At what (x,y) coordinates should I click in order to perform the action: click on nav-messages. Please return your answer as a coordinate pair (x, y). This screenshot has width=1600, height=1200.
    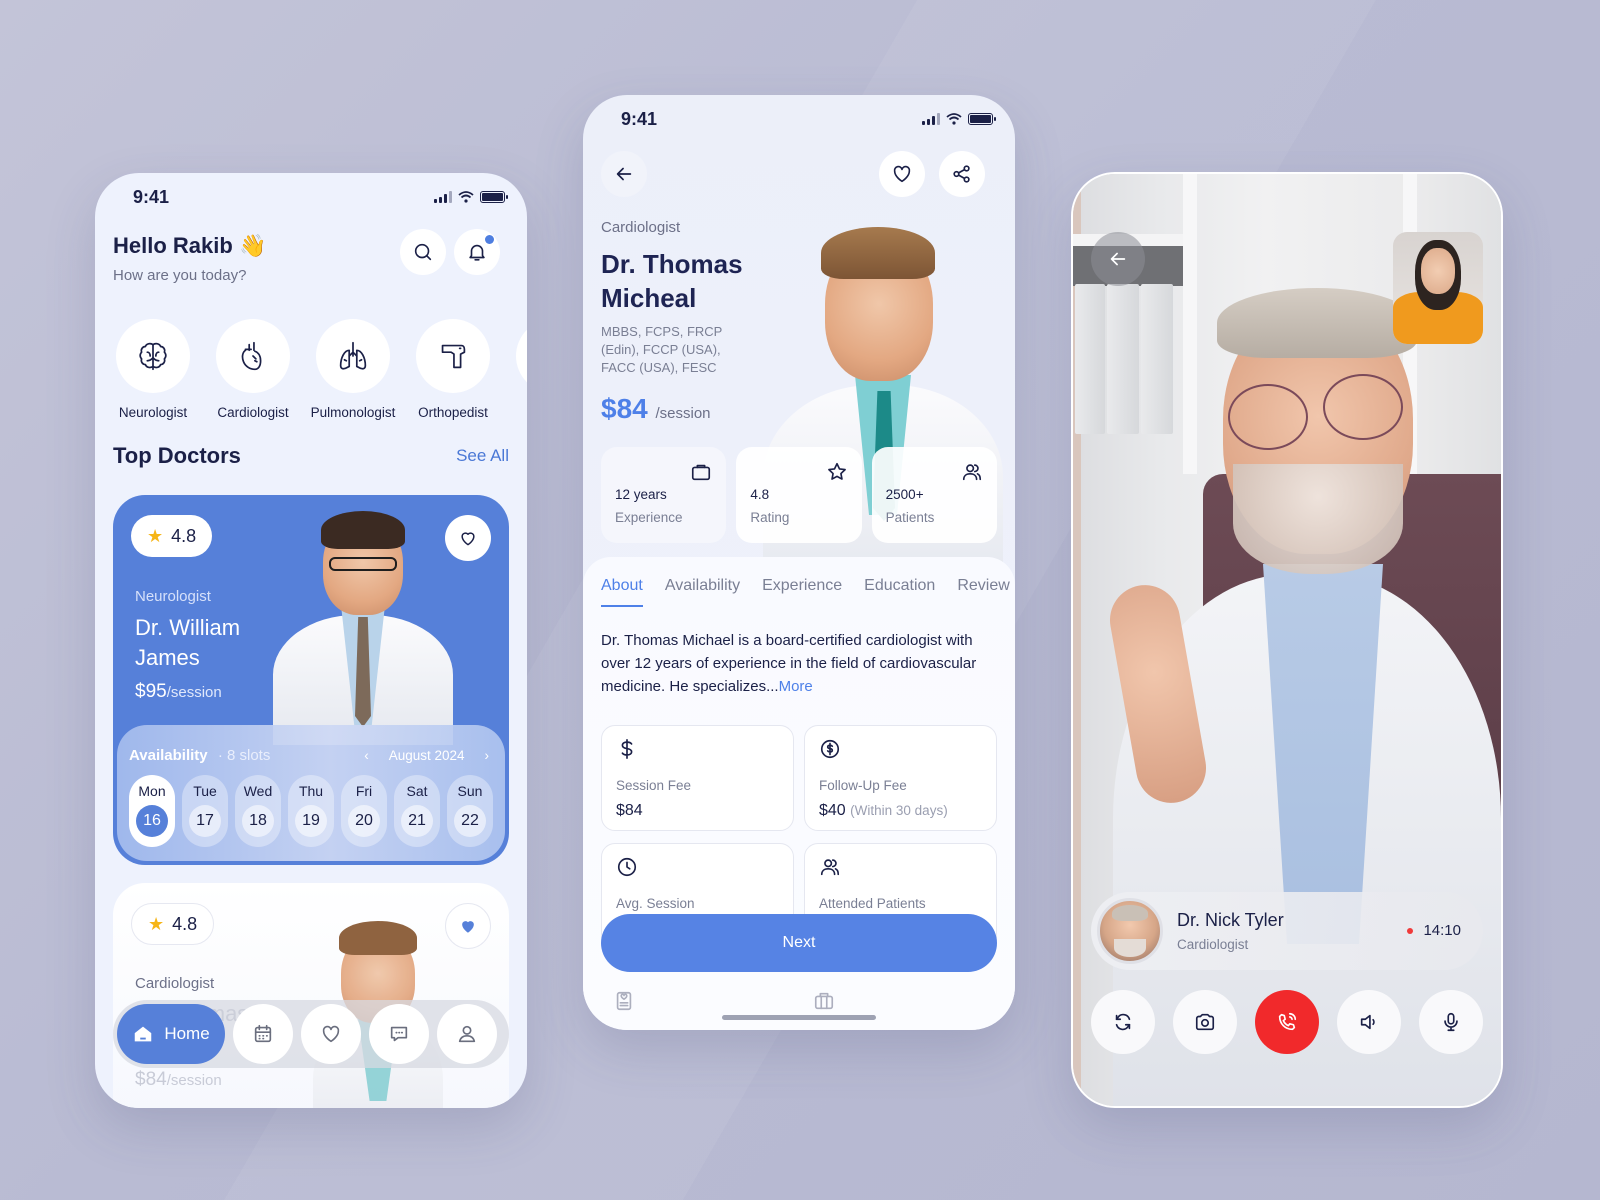
    Looking at the image, I should click on (399, 1034).